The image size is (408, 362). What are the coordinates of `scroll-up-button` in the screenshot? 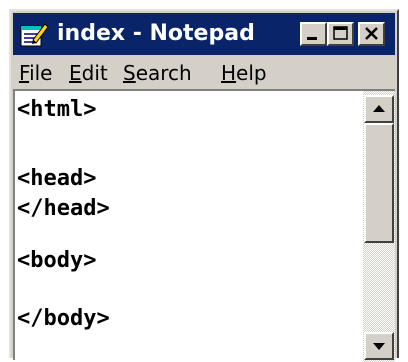 It's located at (379, 109).